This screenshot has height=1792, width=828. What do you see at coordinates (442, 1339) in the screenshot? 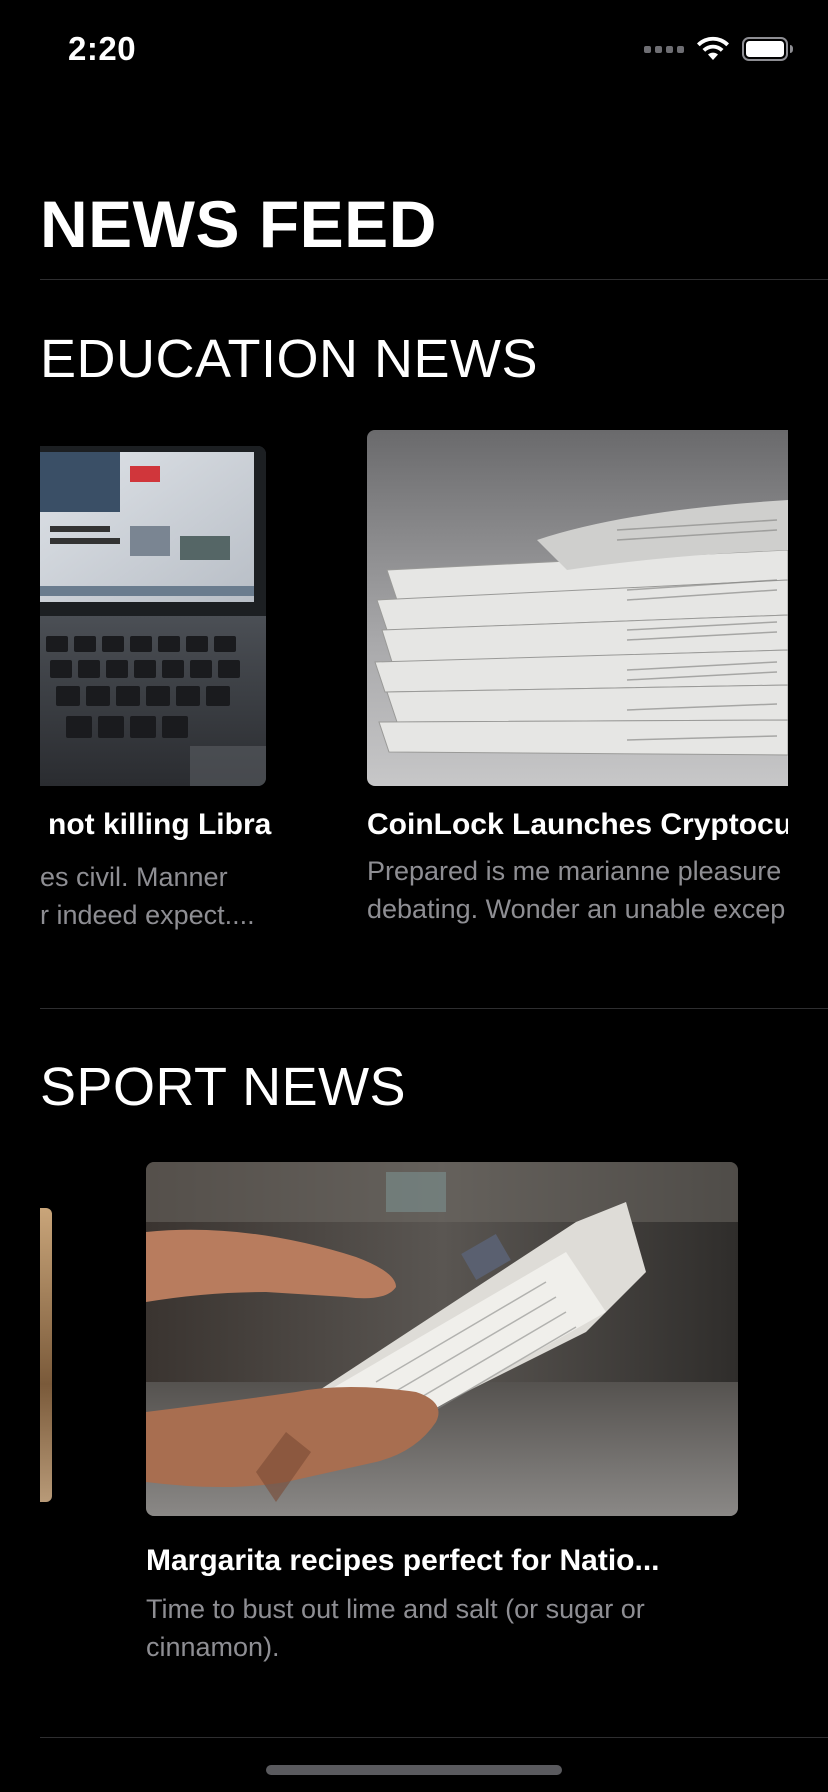
I see `hands-holding-newspaper-photo` at bounding box center [442, 1339].